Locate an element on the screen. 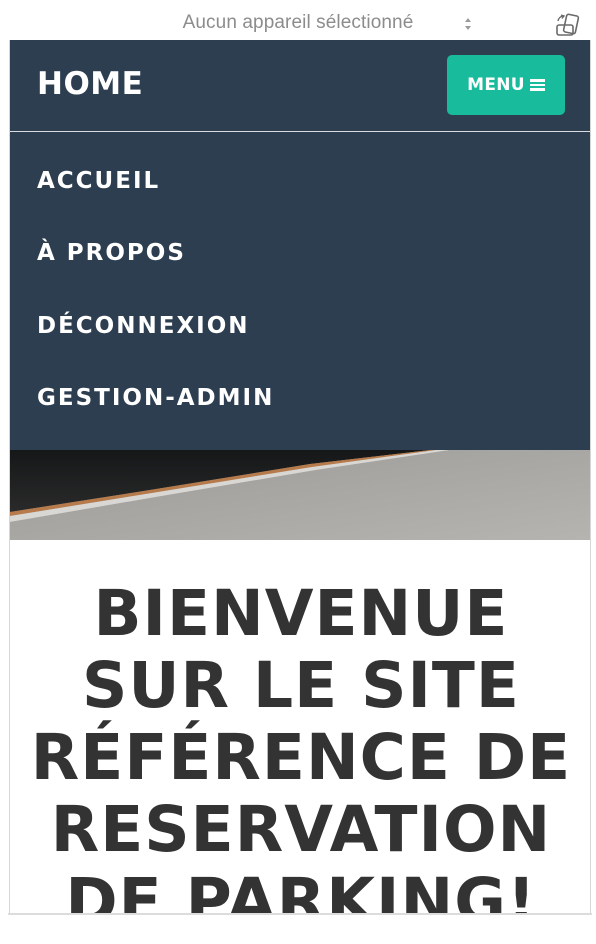 Image resolution: width=596 pixels, height=944 pixels. viewport-bottom-edge is located at coordinates (300, 914).